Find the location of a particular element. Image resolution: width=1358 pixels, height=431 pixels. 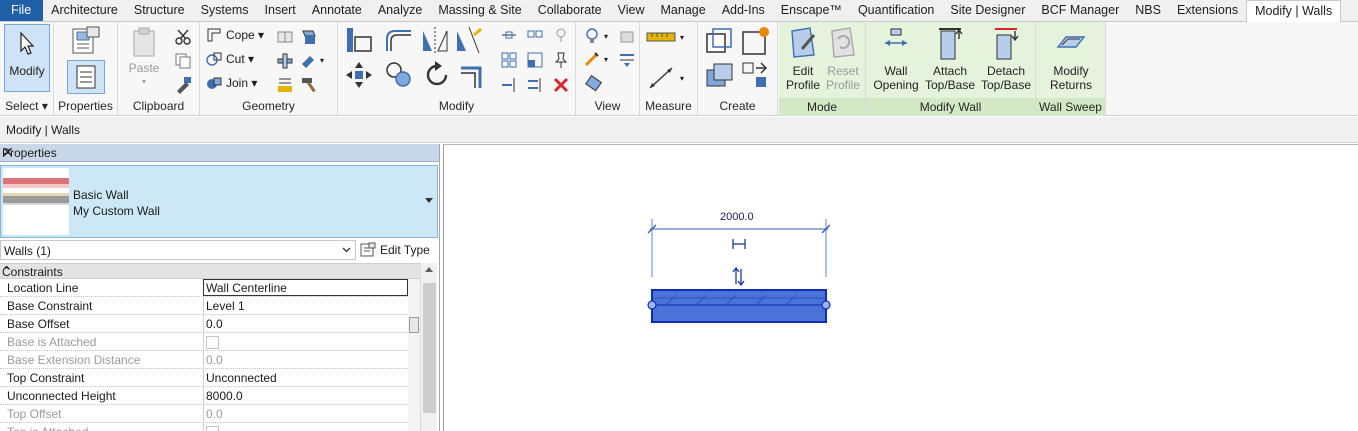

properties-scrollbar is located at coordinates (428, 347).